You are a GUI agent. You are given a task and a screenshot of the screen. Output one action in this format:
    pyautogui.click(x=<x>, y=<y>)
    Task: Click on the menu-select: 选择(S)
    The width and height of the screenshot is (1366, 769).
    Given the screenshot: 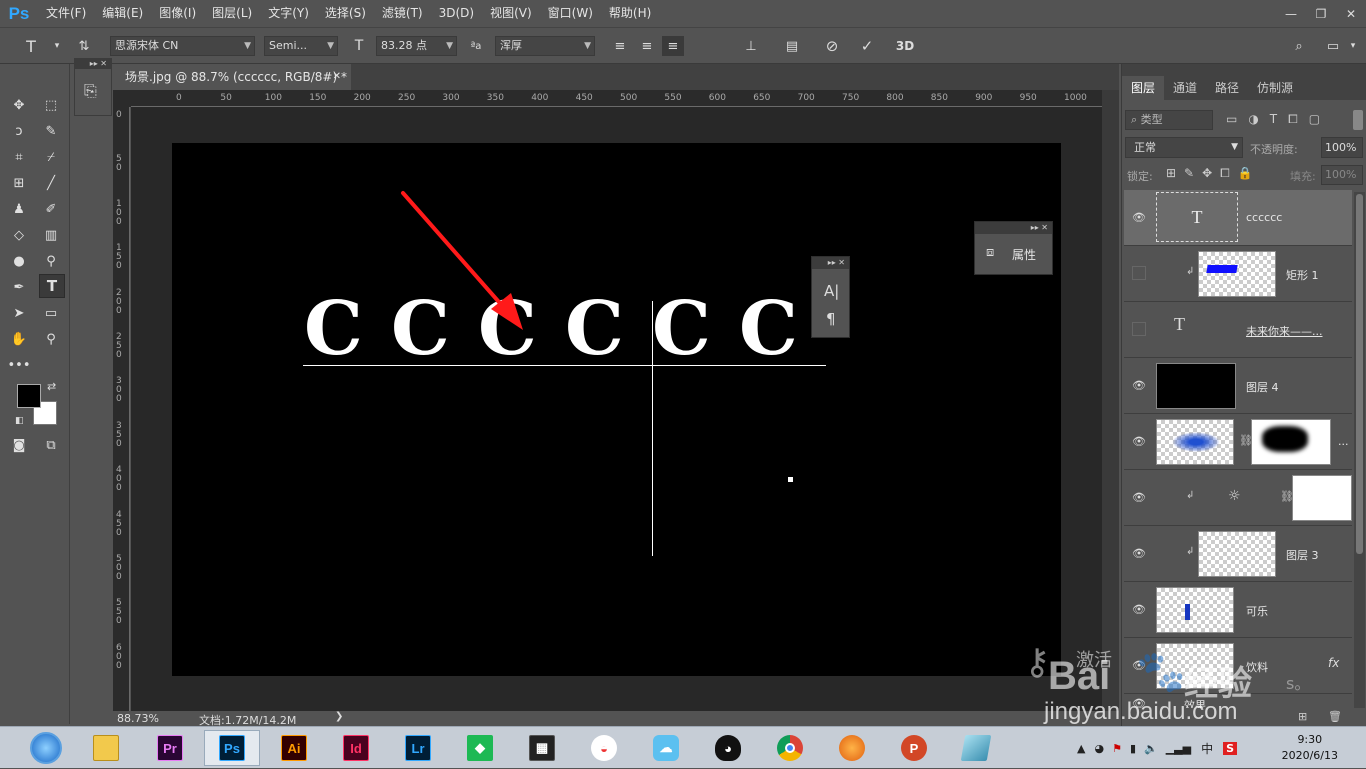 What is the action you would take?
    pyautogui.click(x=345, y=13)
    